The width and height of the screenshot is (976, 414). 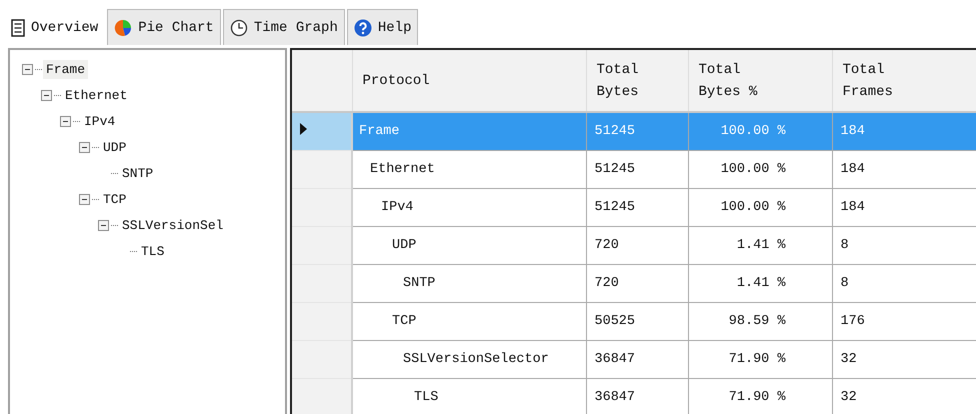 What do you see at coordinates (18, 27) in the screenshot?
I see `document-icon` at bounding box center [18, 27].